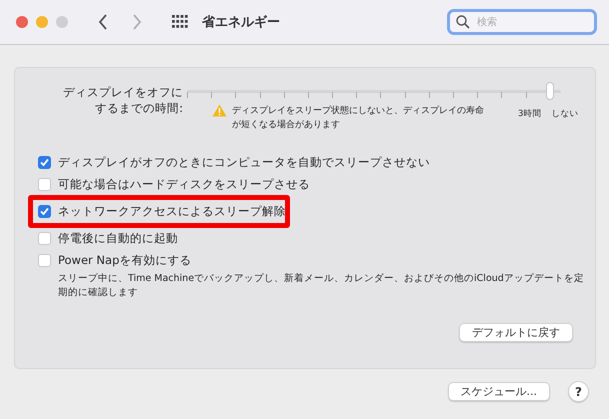 The height and width of the screenshot is (419, 609). Describe the element at coordinates (180, 22) in the screenshot. I see `grid-icon` at that location.